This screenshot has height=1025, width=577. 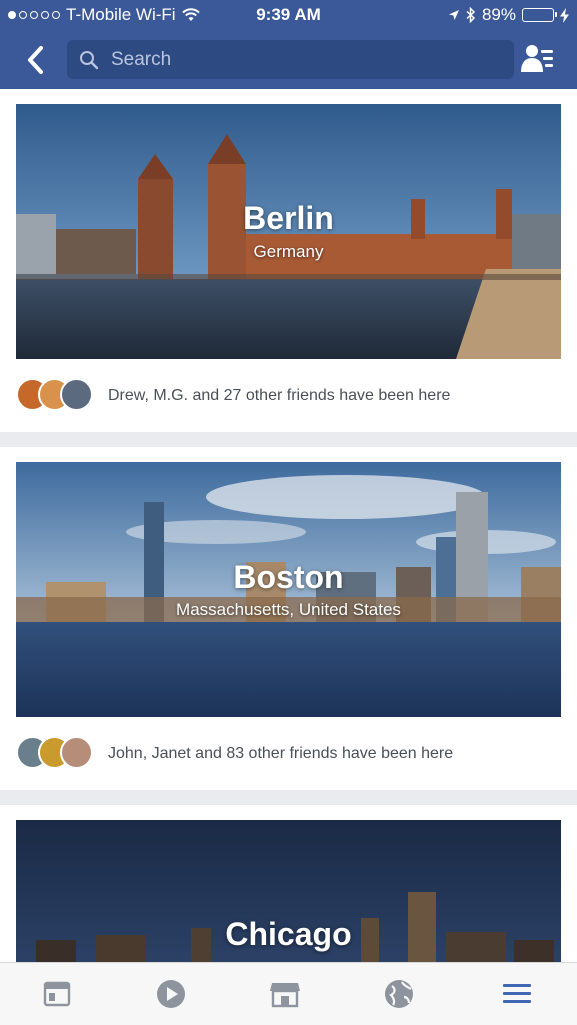 I want to click on top-header: T-Mobile Wi-Fi 9:39 AM 89%, so click(x=288, y=44).